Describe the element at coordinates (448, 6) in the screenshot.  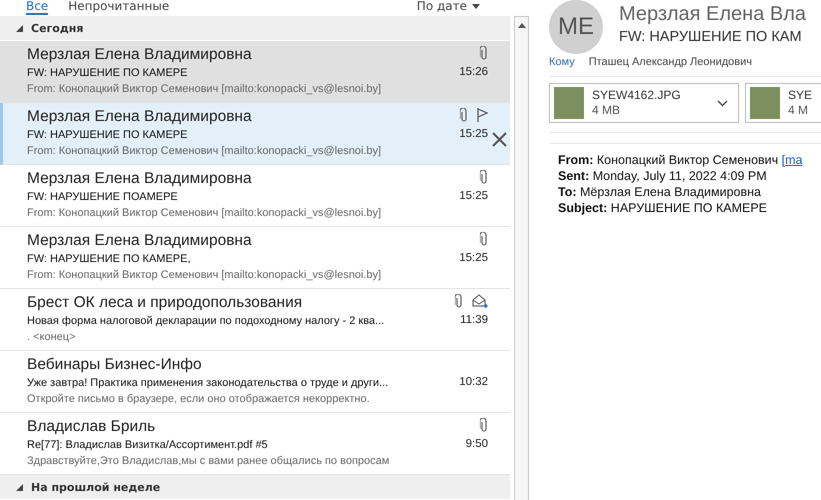
I see `sort-dropdown: По дате` at that location.